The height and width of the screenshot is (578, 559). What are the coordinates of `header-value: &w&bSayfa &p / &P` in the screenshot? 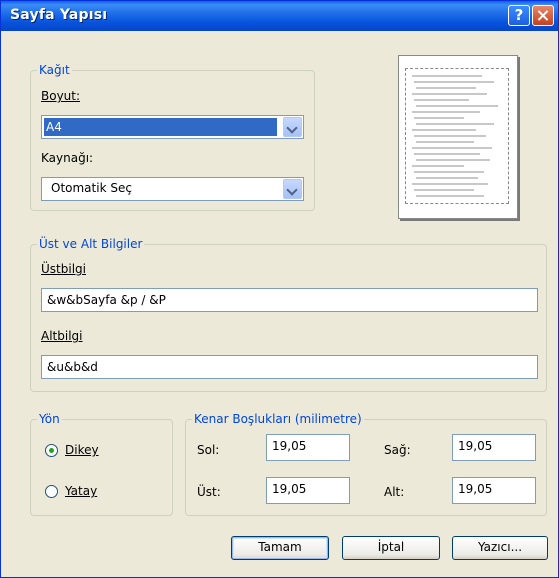 It's located at (106, 300).